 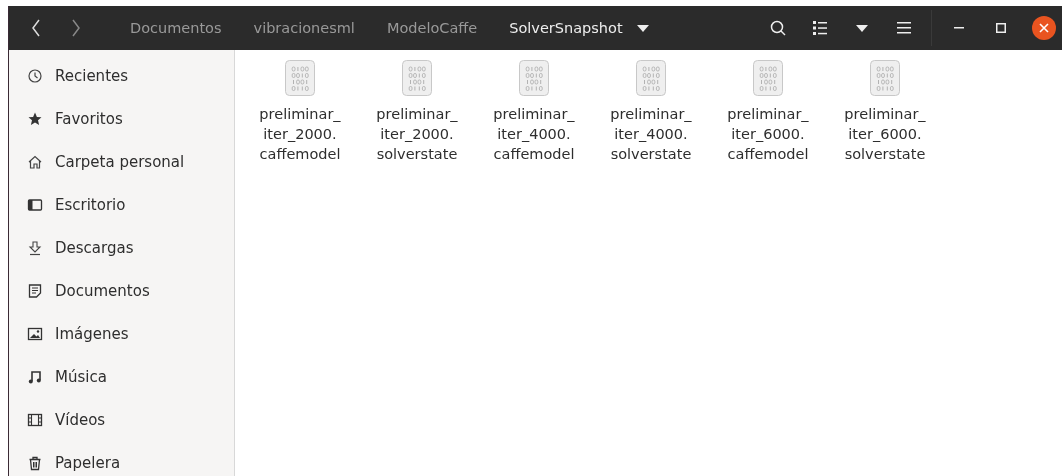 I want to click on file-name: preliminar_ iter_4000. solverstate, so click(x=651, y=134).